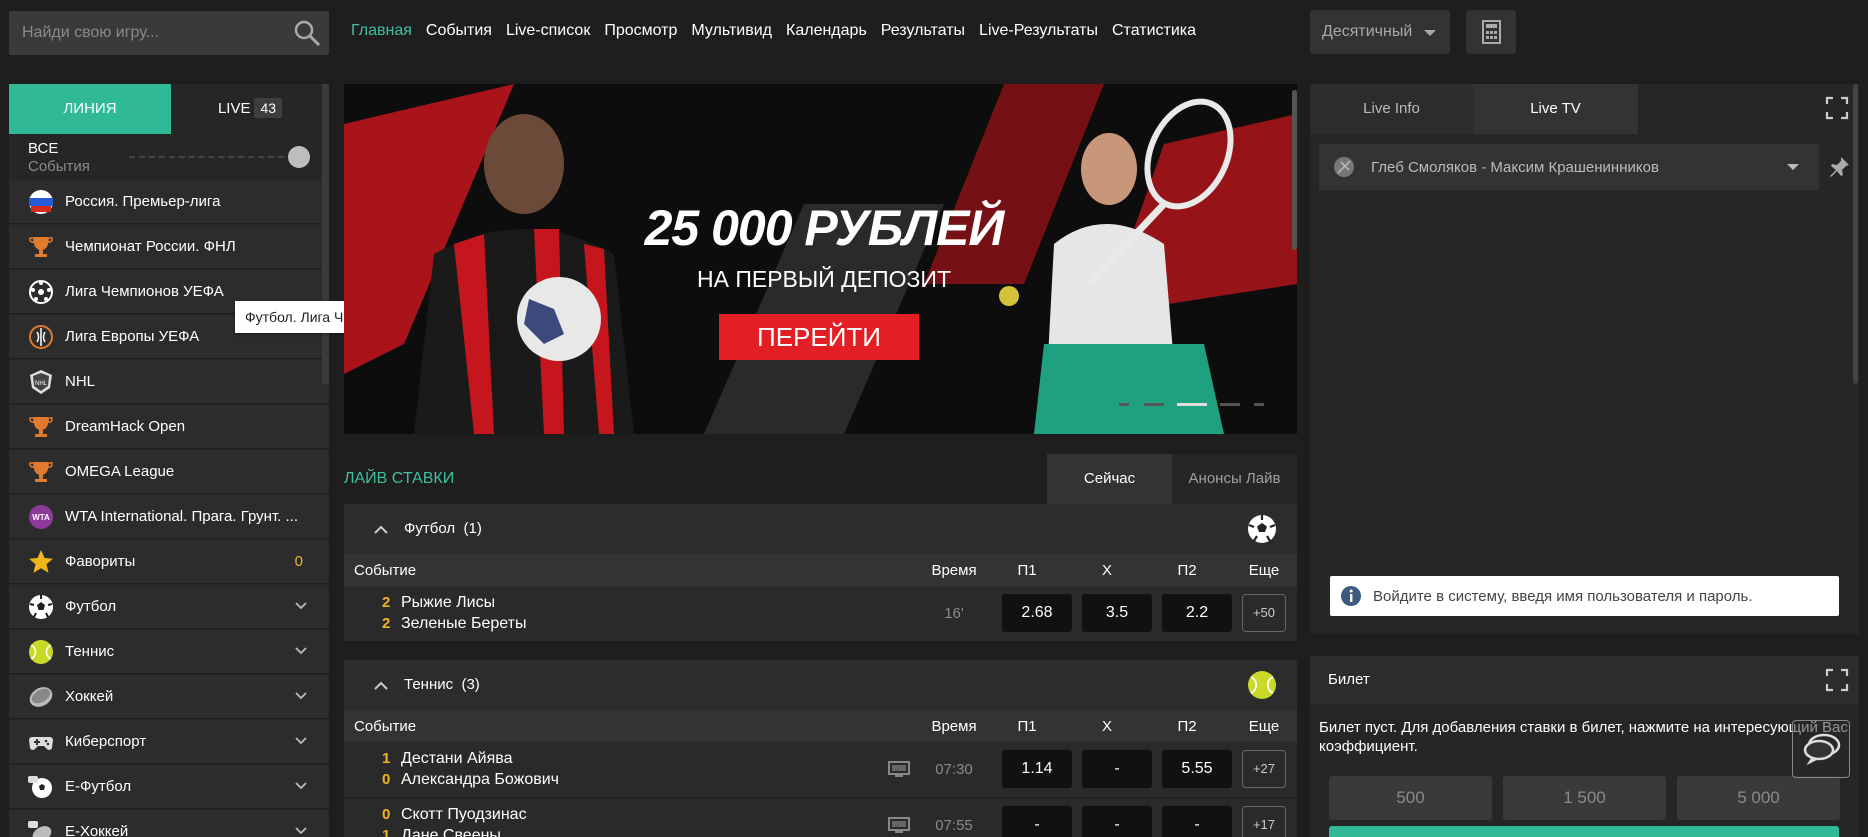 The width and height of the screenshot is (1868, 837). I want to click on nav-results: Результаты, so click(923, 31).